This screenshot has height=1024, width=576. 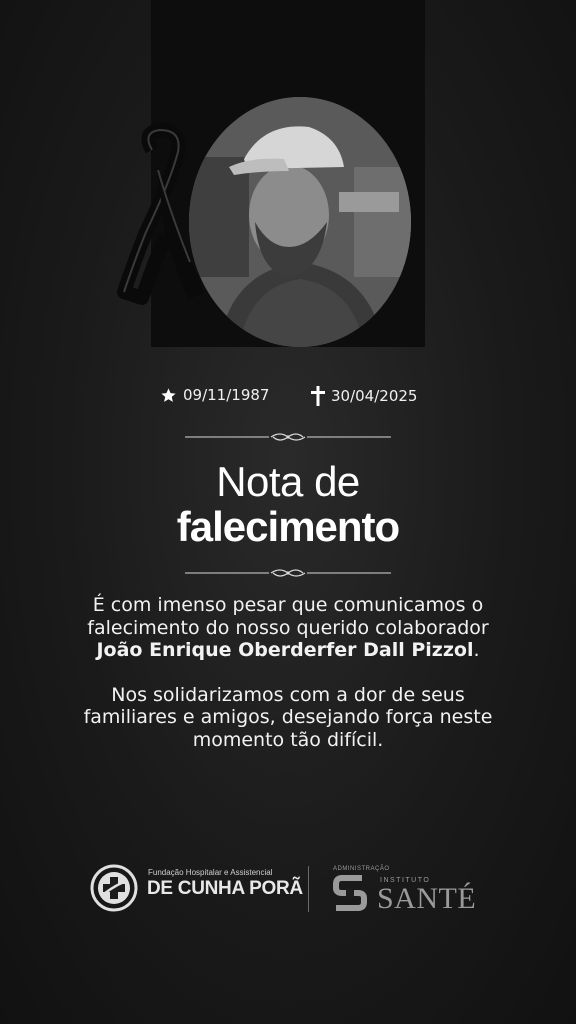 What do you see at coordinates (168, 394) in the screenshot?
I see `star-icon` at bounding box center [168, 394].